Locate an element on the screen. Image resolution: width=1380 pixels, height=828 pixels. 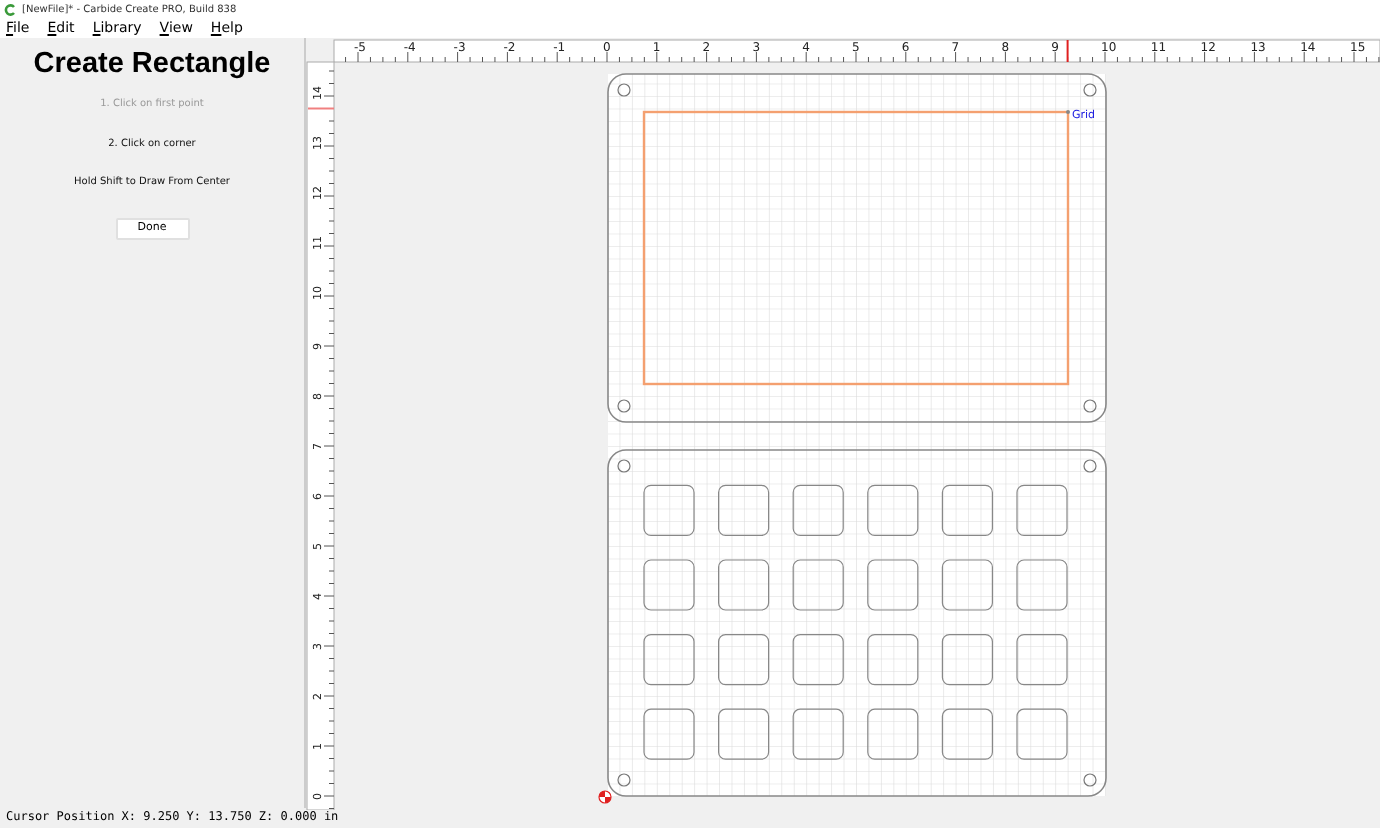
panel-title: Create Rectangle is located at coordinates (152, 64).